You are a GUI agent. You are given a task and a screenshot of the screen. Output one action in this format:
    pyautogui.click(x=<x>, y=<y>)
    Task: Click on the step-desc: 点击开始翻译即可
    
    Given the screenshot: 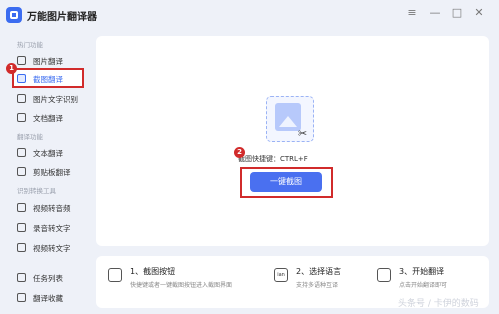 What is the action you would take?
    pyautogui.click(x=423, y=285)
    